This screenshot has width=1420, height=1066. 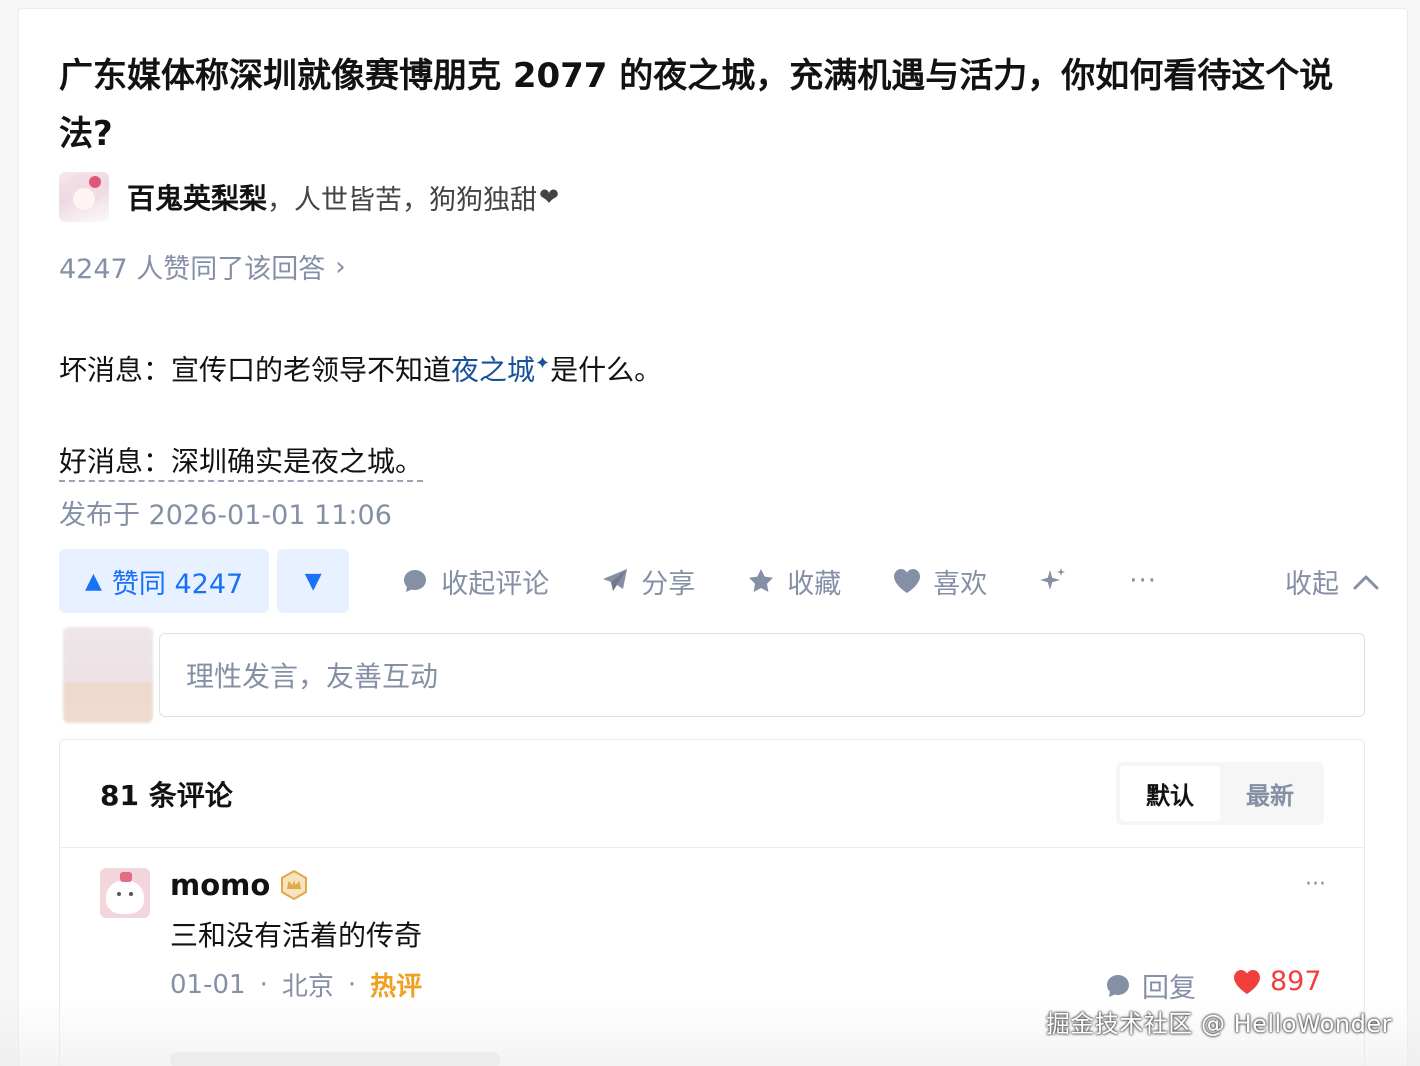 What do you see at coordinates (220, 885) in the screenshot?
I see `commenter-name: momo` at bounding box center [220, 885].